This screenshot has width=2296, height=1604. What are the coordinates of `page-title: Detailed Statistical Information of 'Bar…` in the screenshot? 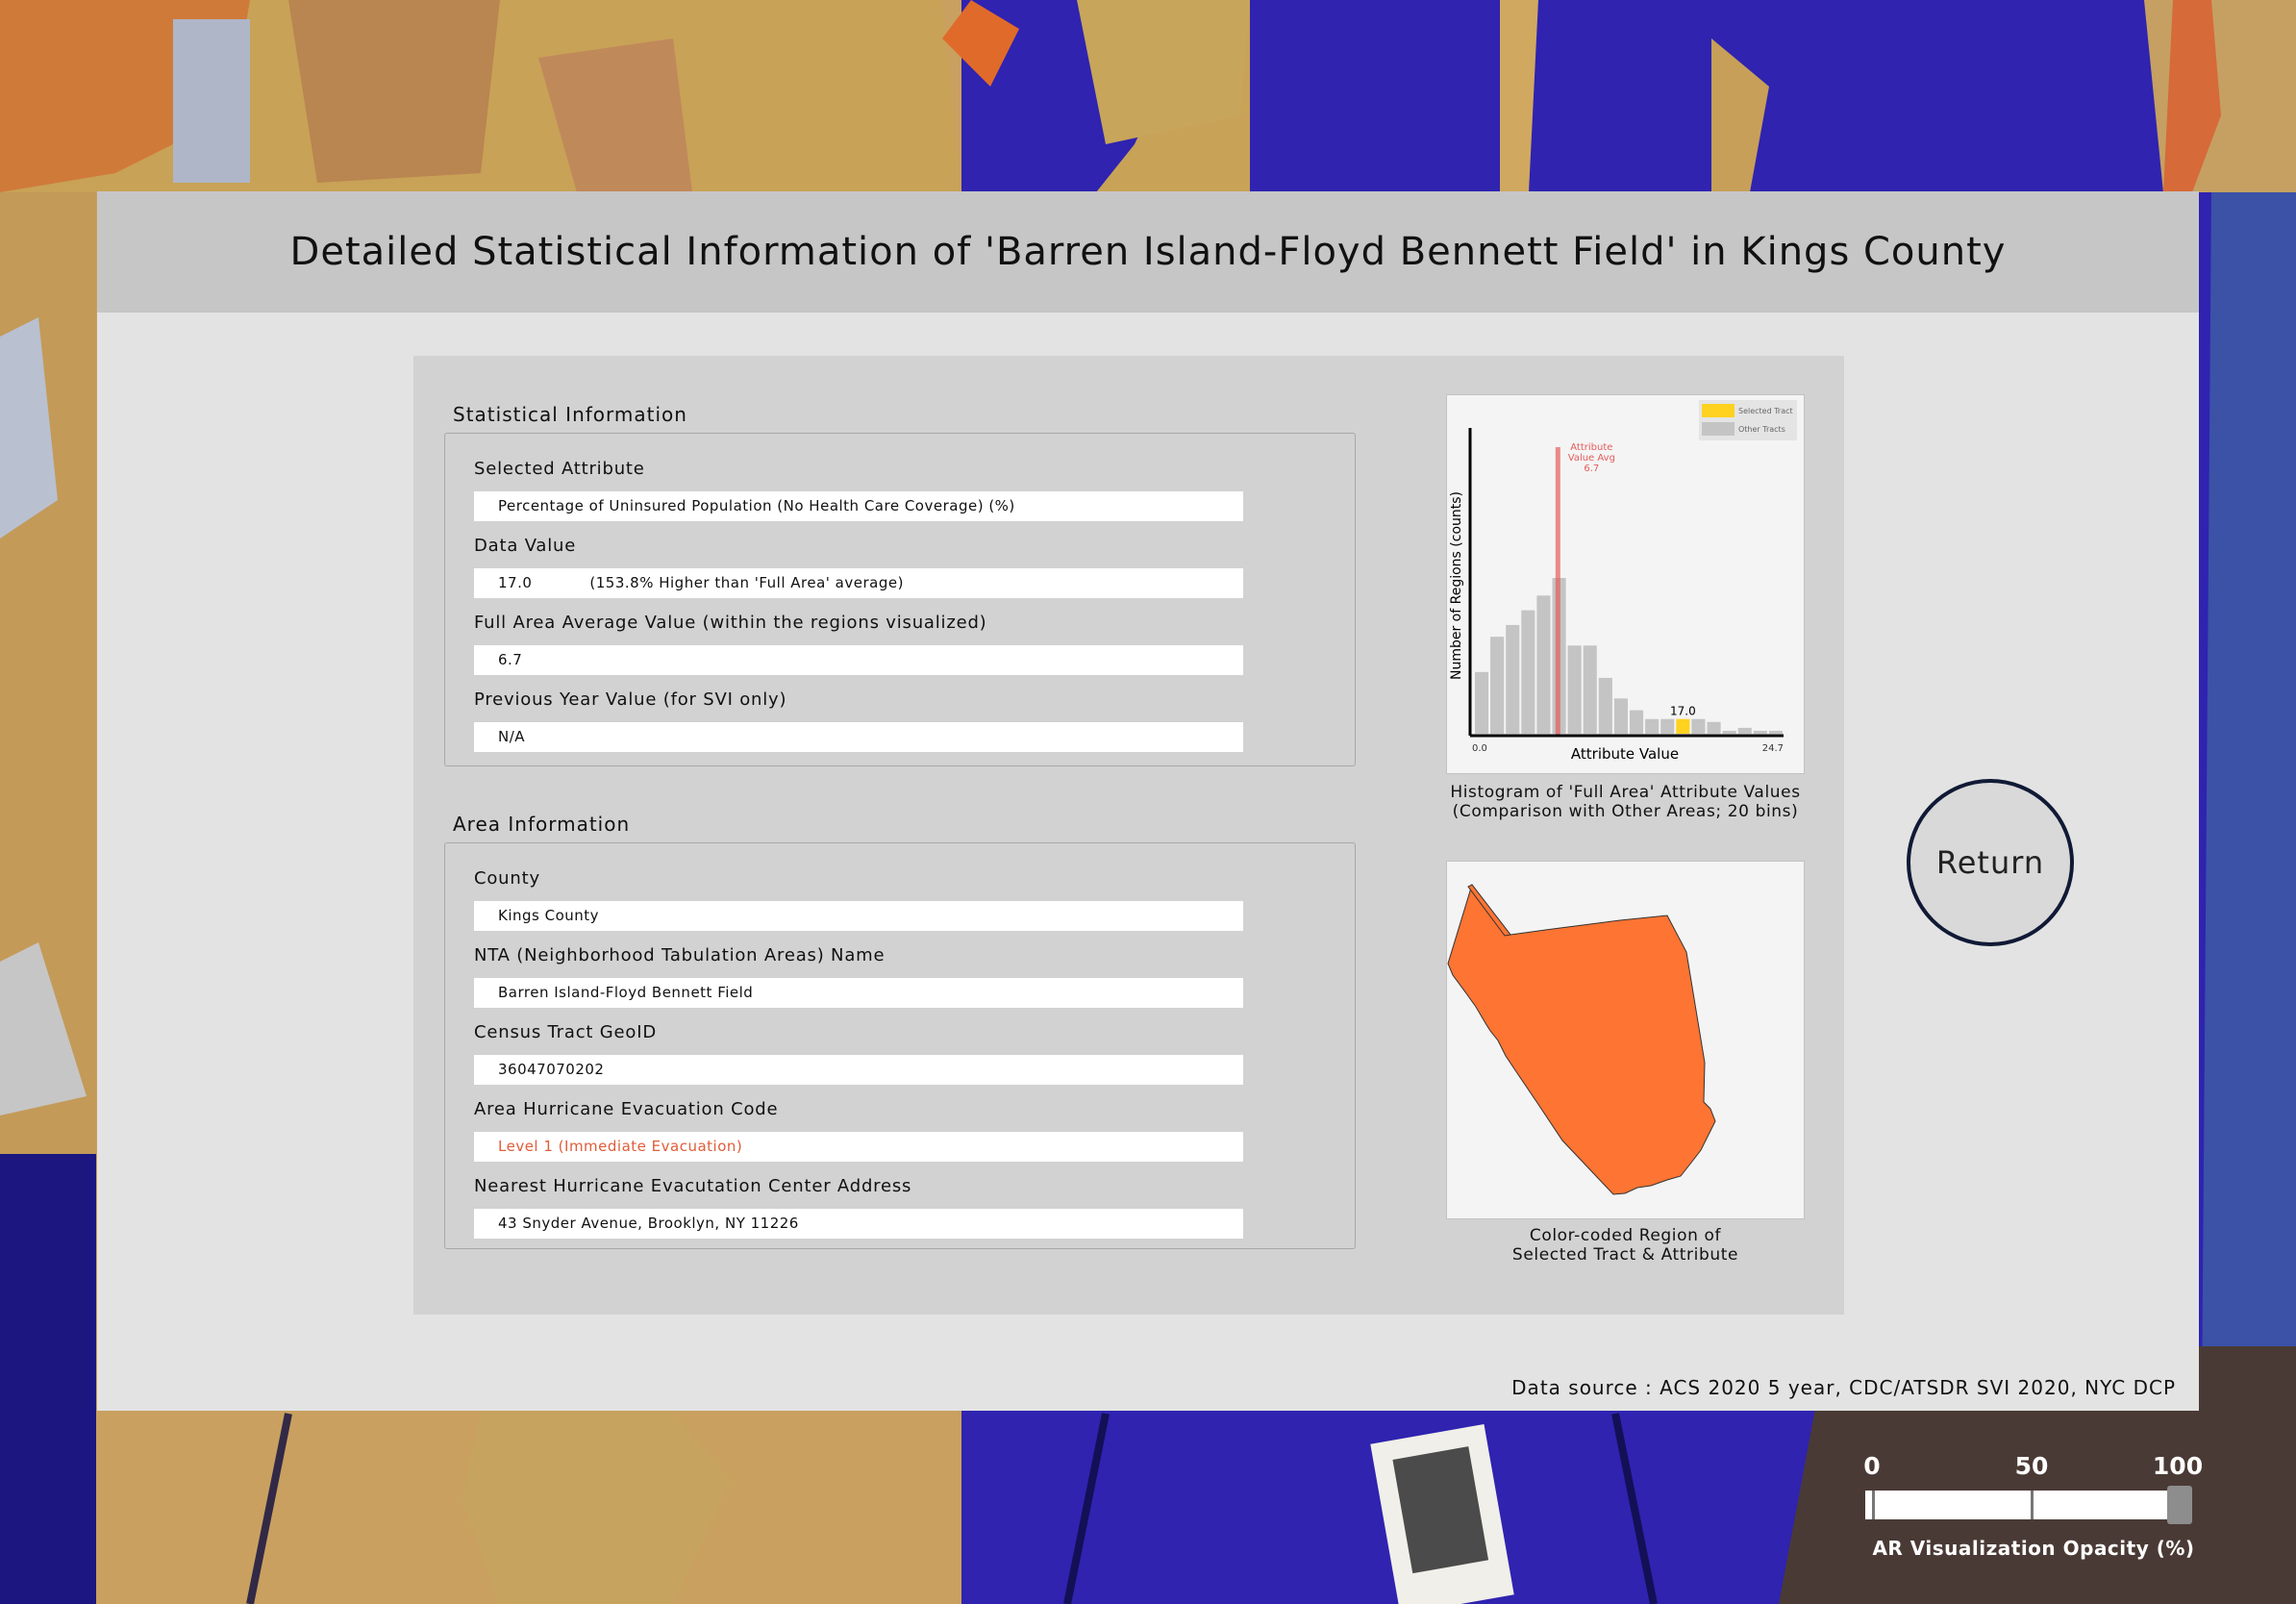 It's located at (1148, 252).